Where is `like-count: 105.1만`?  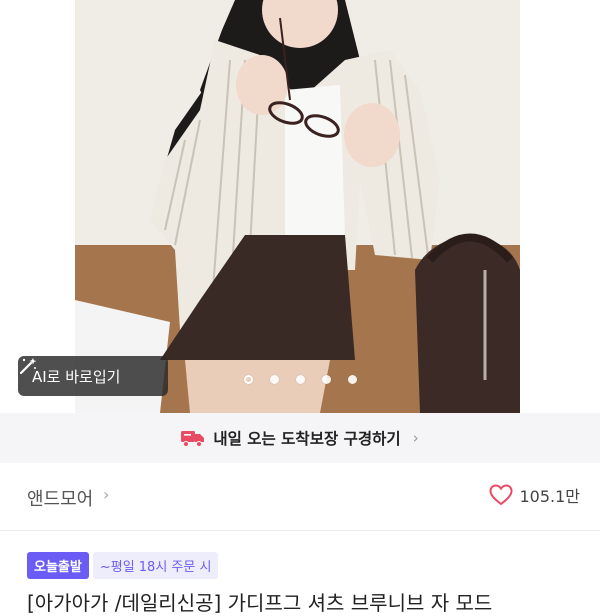
like-count: 105.1만 is located at coordinates (549, 496).